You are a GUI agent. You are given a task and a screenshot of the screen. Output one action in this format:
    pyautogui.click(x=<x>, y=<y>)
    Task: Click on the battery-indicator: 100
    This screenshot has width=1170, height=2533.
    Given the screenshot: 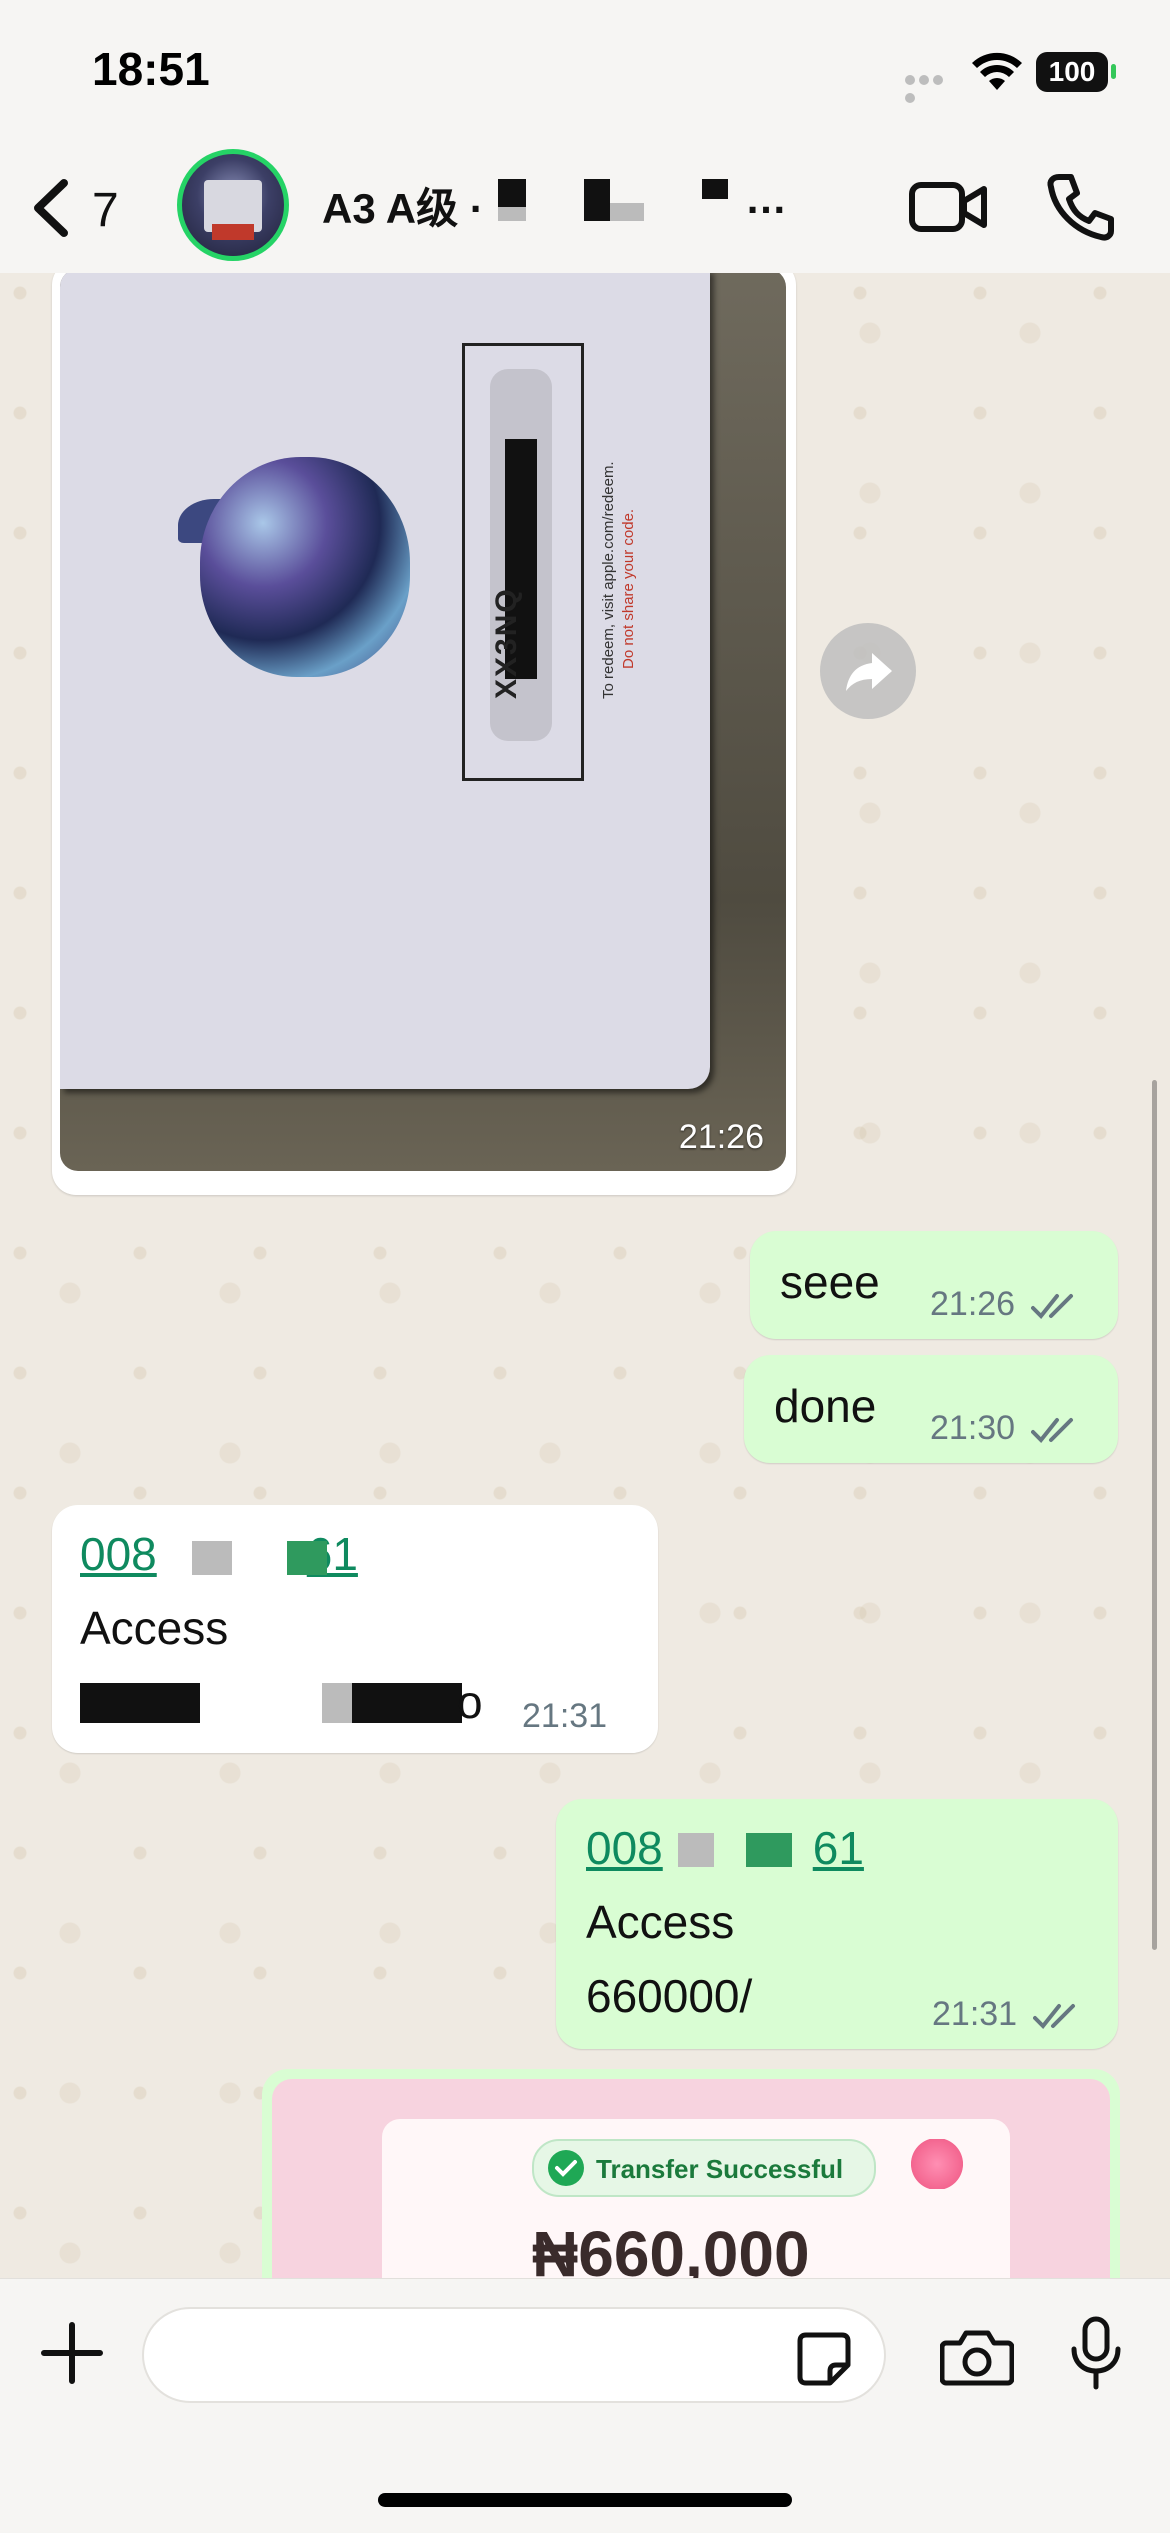 What is the action you would take?
    pyautogui.click(x=1072, y=72)
    